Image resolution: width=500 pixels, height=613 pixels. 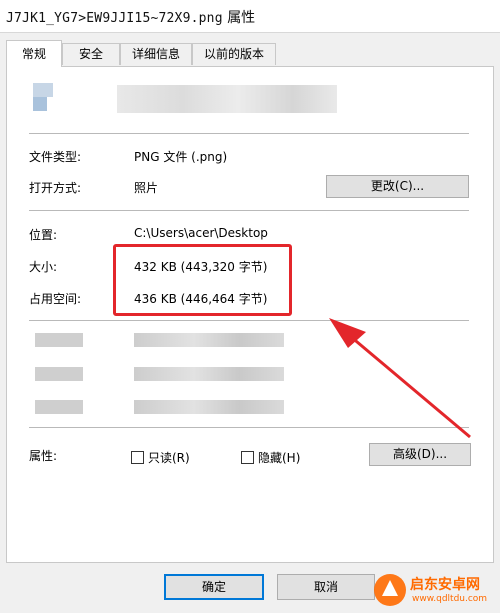 I want to click on watermark-title: 启东安卓网, so click(x=445, y=585).